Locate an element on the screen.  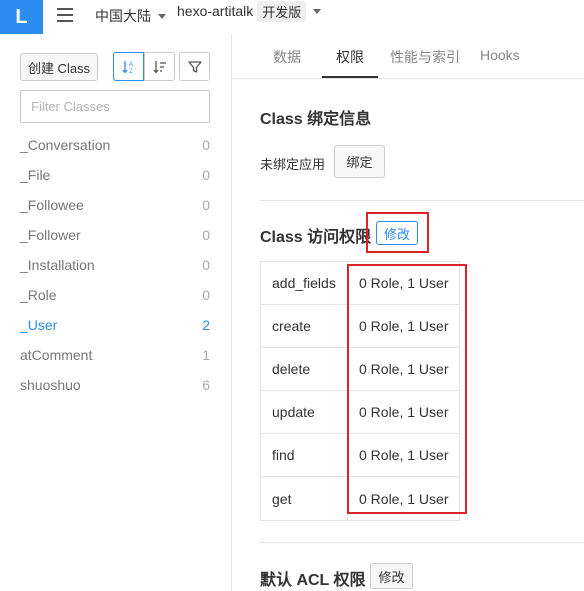
tab-performance-index: 性能与索引 is located at coordinates (425, 57).